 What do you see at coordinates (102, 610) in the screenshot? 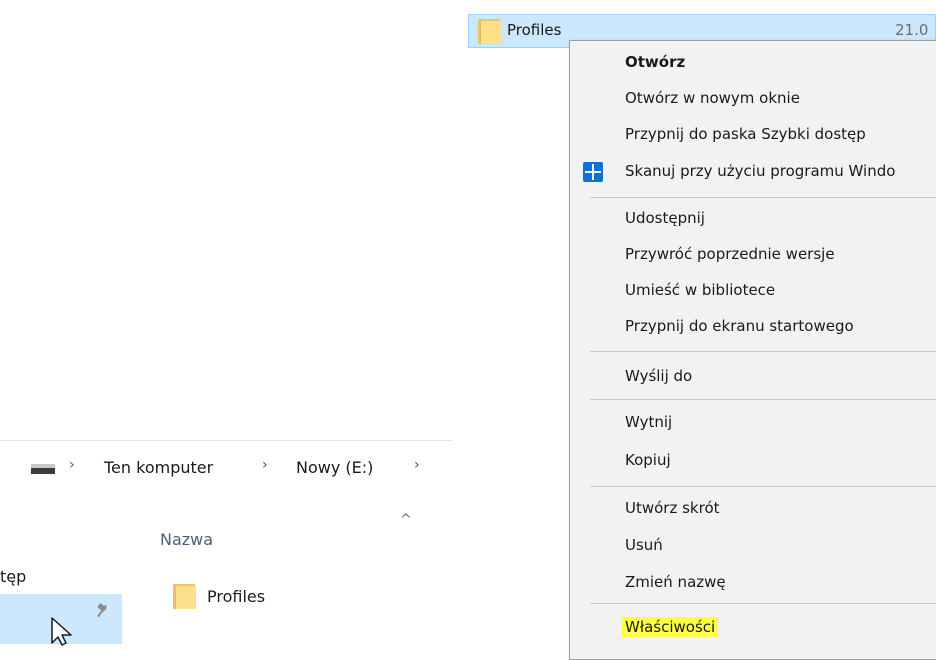
I see `pin-icon` at bounding box center [102, 610].